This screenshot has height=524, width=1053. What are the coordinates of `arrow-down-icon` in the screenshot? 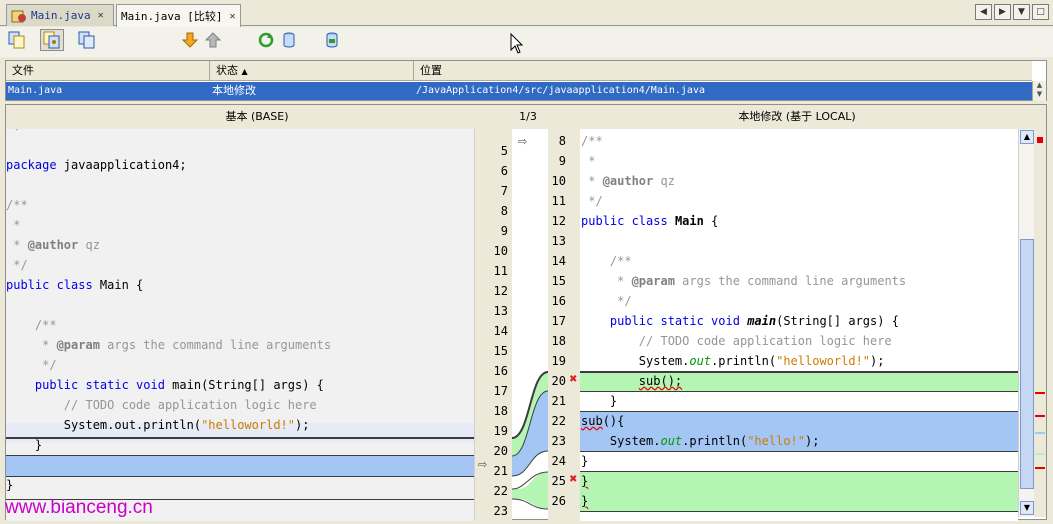 It's located at (190, 40).